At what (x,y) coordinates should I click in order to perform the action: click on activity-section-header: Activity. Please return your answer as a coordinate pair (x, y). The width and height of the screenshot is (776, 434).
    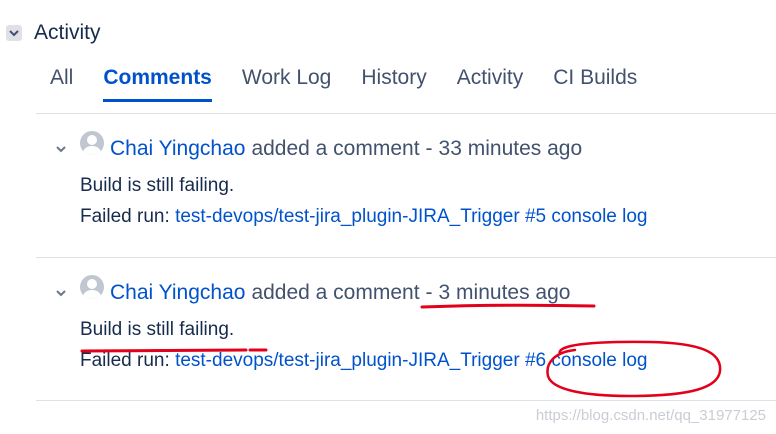
    Looking at the image, I should click on (53, 33).